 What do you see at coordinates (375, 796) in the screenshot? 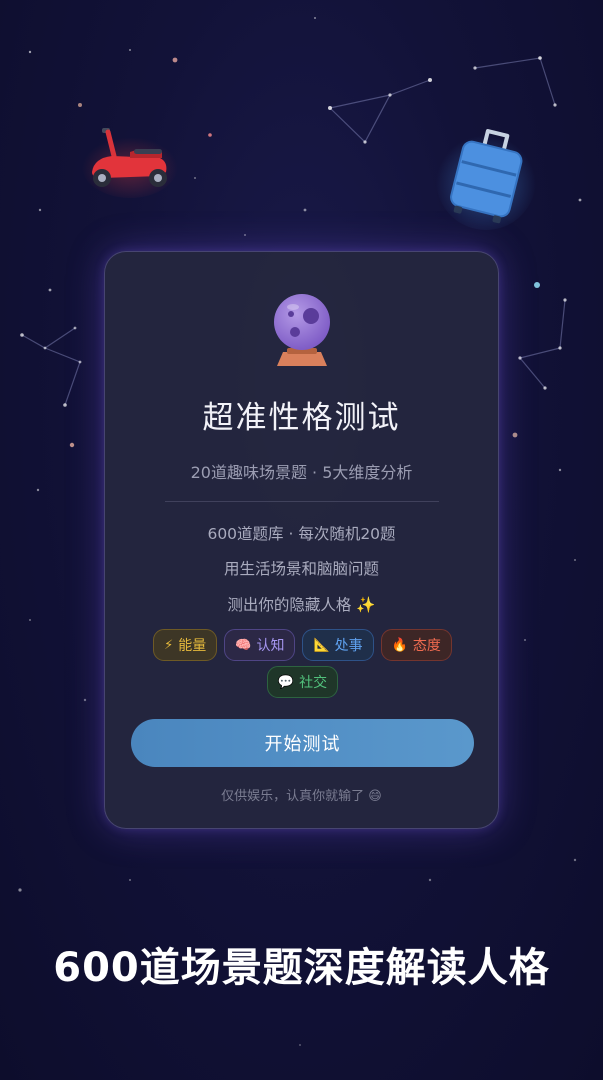
I see `smile-emoji-icon: 😄` at bounding box center [375, 796].